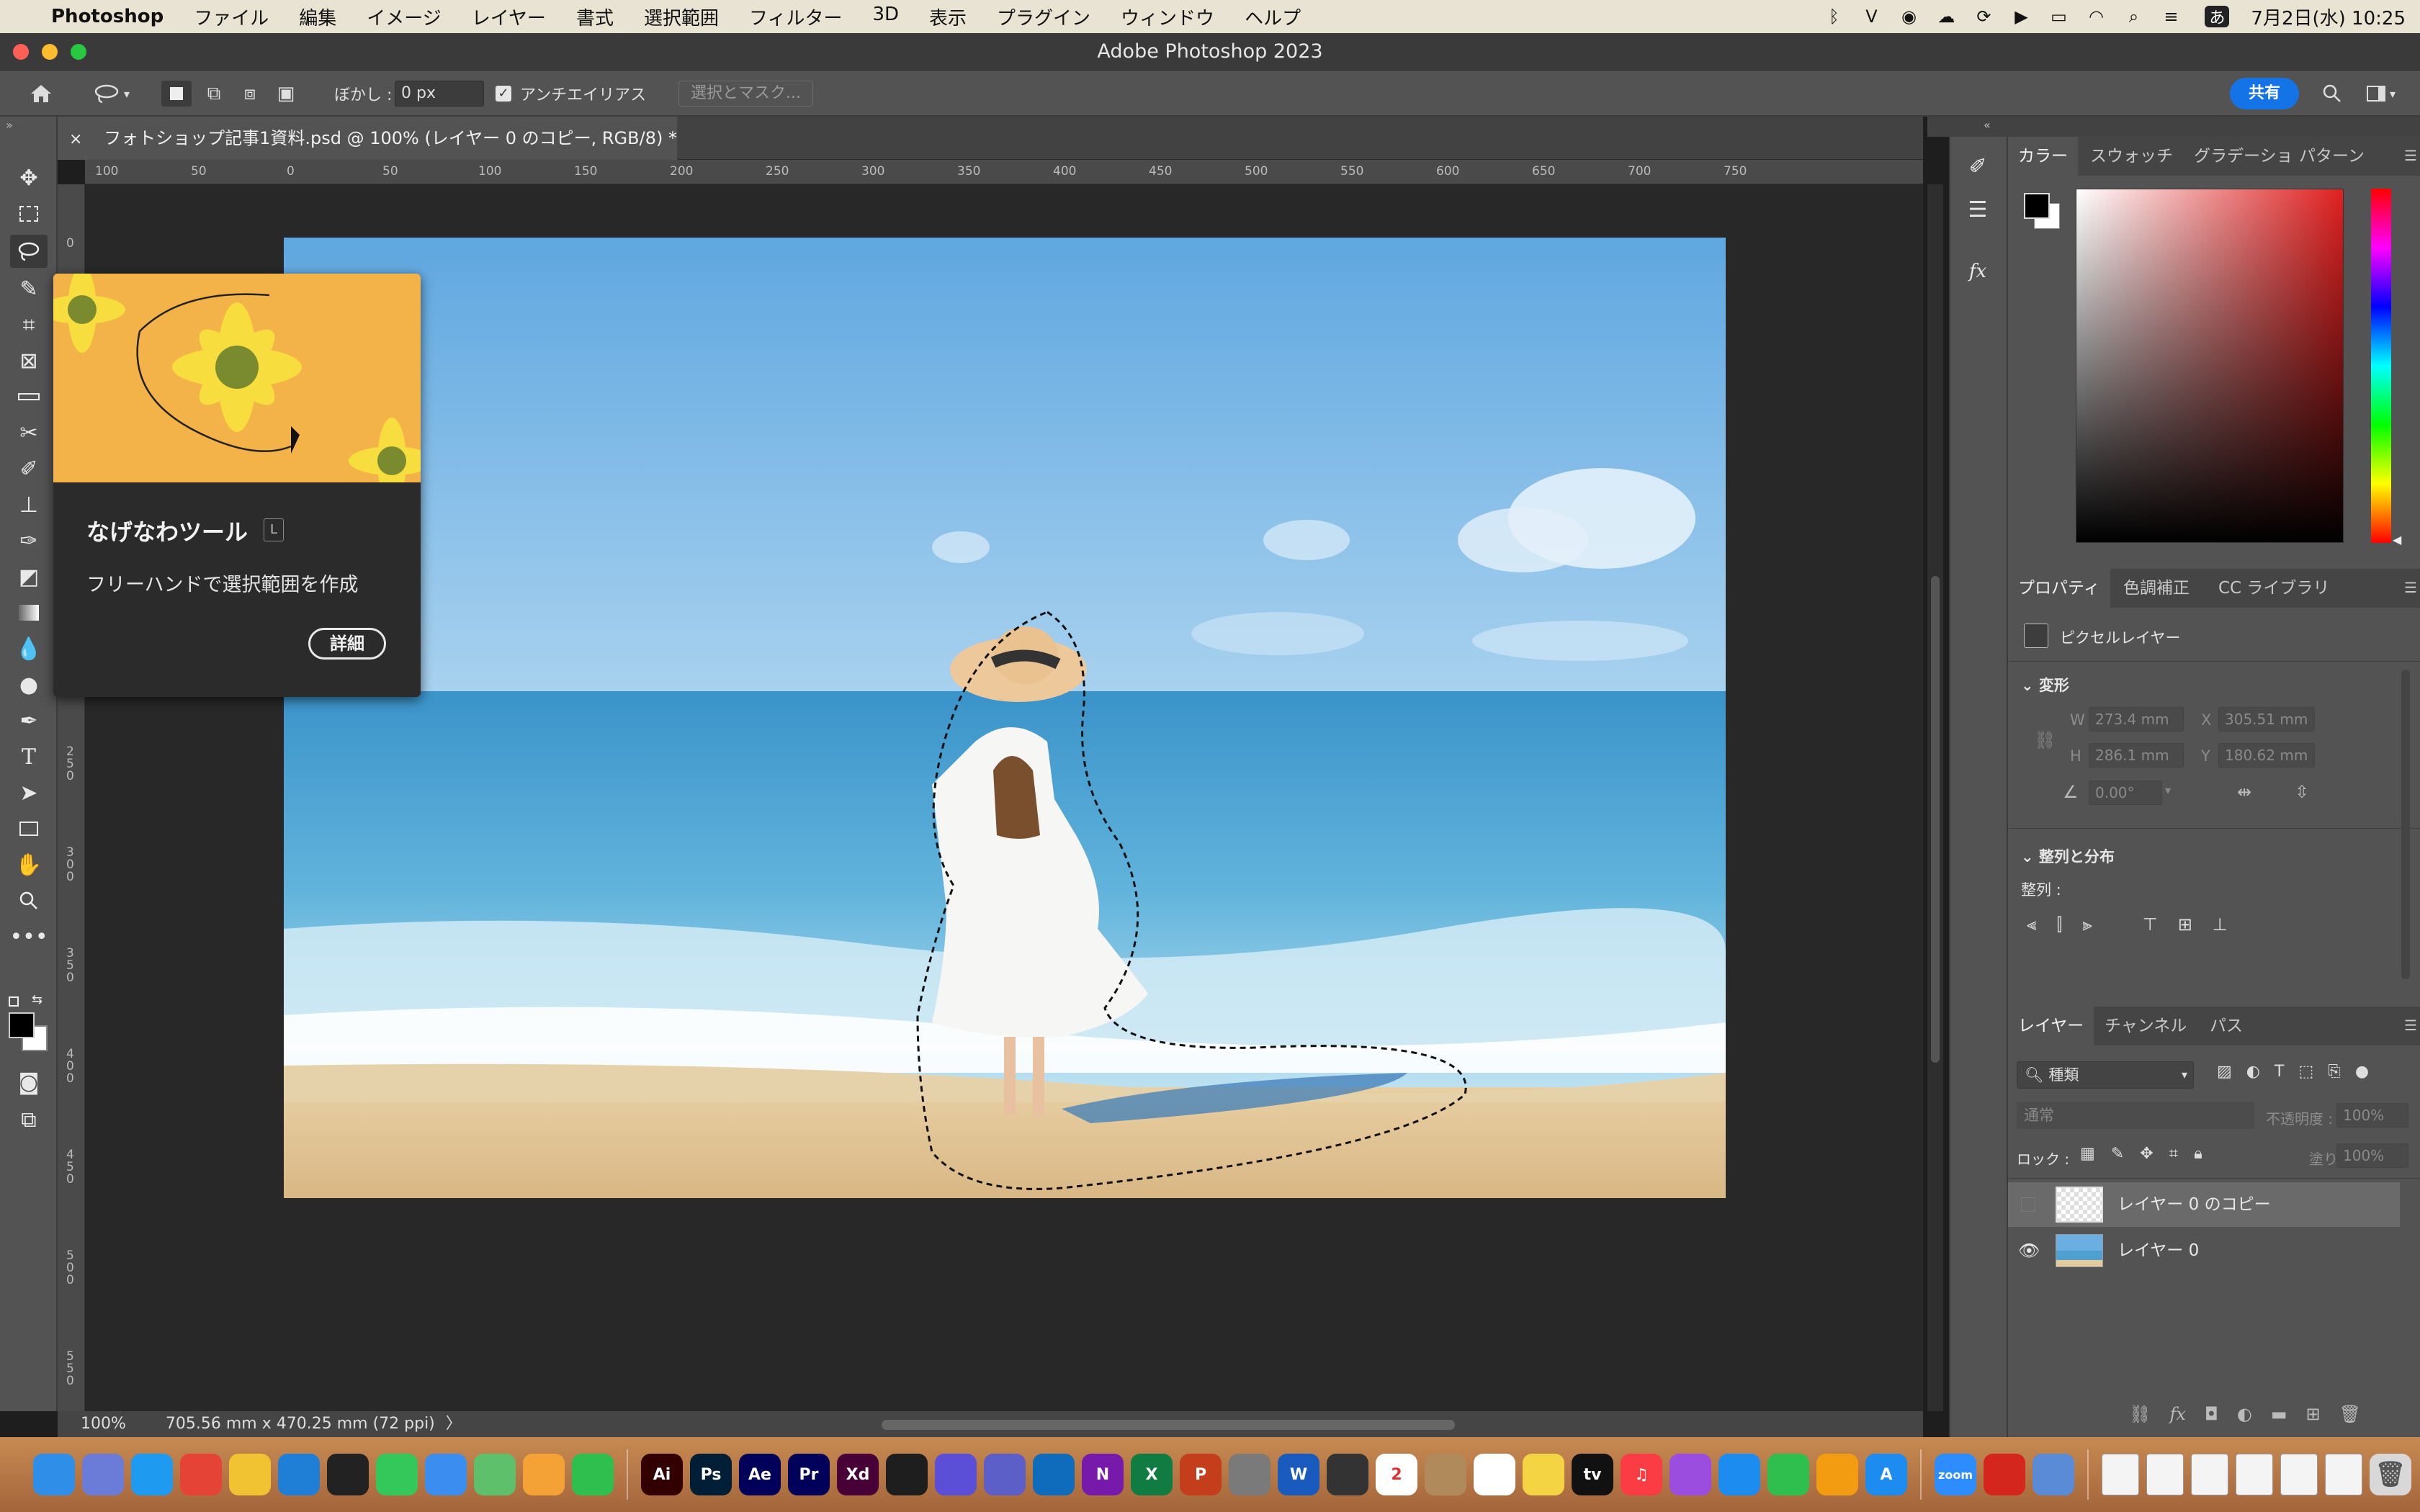 Image resolution: width=2420 pixels, height=1512 pixels. Describe the element at coordinates (2350, 1414) in the screenshot. I see `delete-layer-icon: 🗑︎` at that location.